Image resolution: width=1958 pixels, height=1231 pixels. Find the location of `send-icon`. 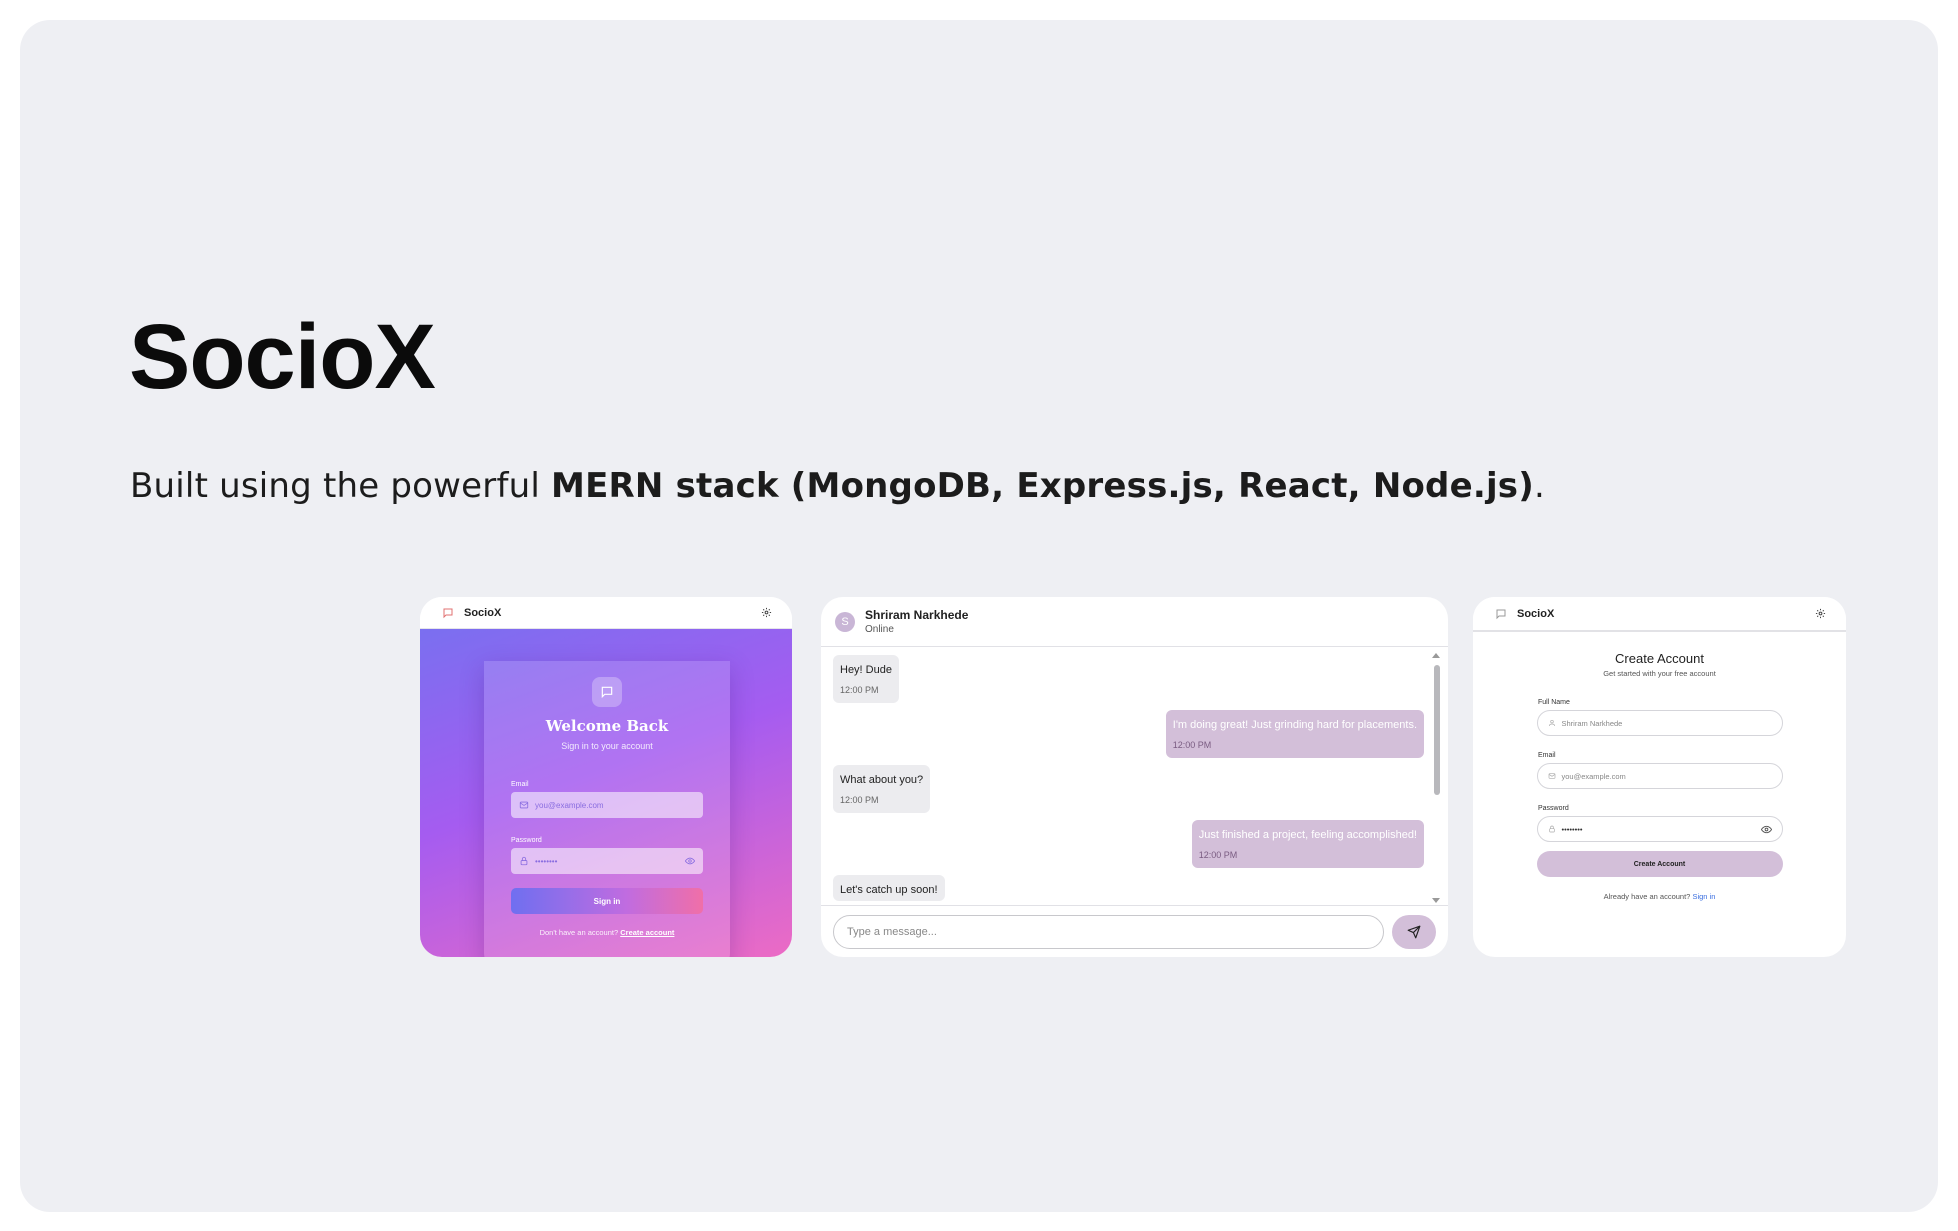

send-icon is located at coordinates (1414, 932).